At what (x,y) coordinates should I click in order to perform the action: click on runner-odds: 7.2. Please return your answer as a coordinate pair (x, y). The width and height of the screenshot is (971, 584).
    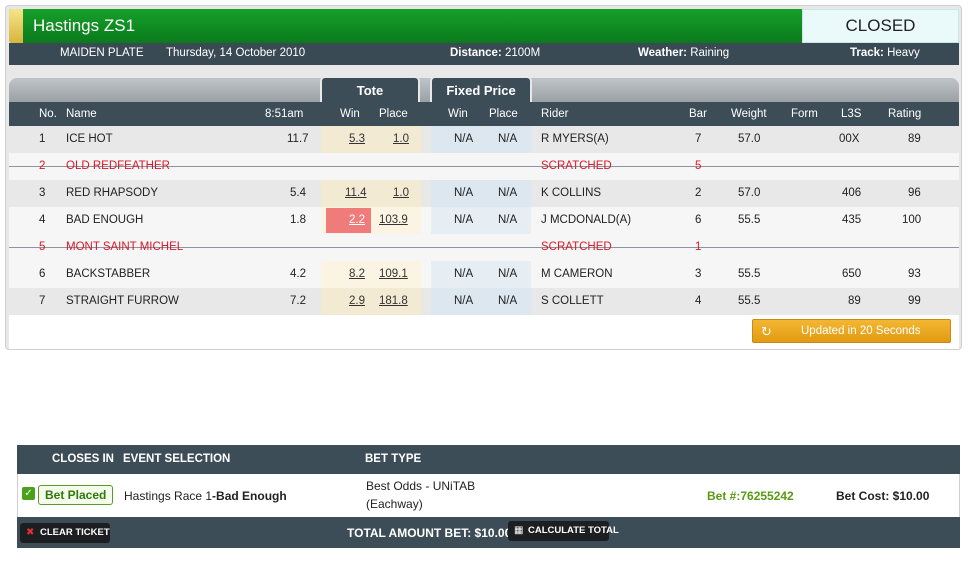
    Looking at the image, I should click on (298, 301).